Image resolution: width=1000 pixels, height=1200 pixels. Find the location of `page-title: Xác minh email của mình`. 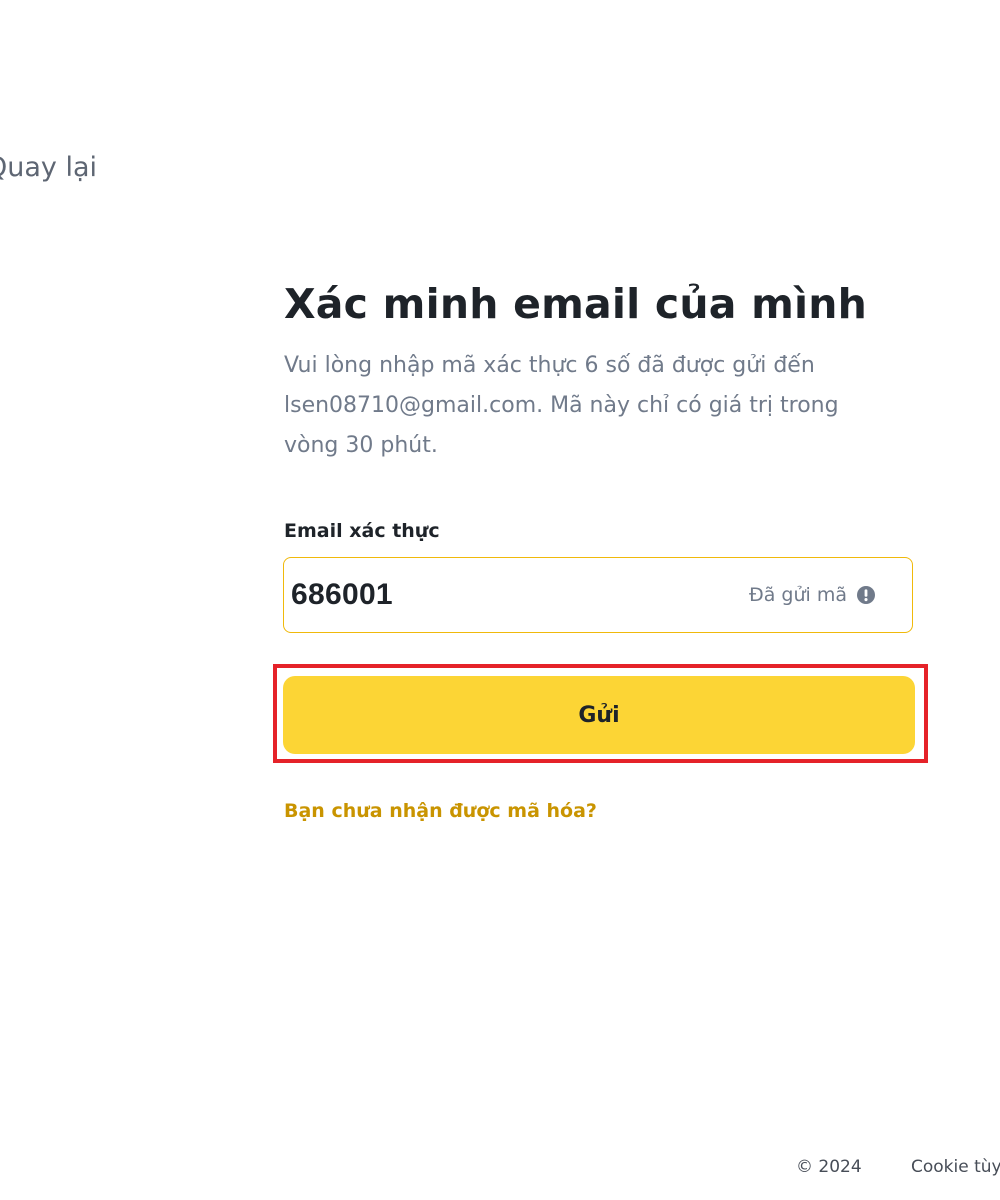

page-title: Xác minh email của mình is located at coordinates (576, 304).